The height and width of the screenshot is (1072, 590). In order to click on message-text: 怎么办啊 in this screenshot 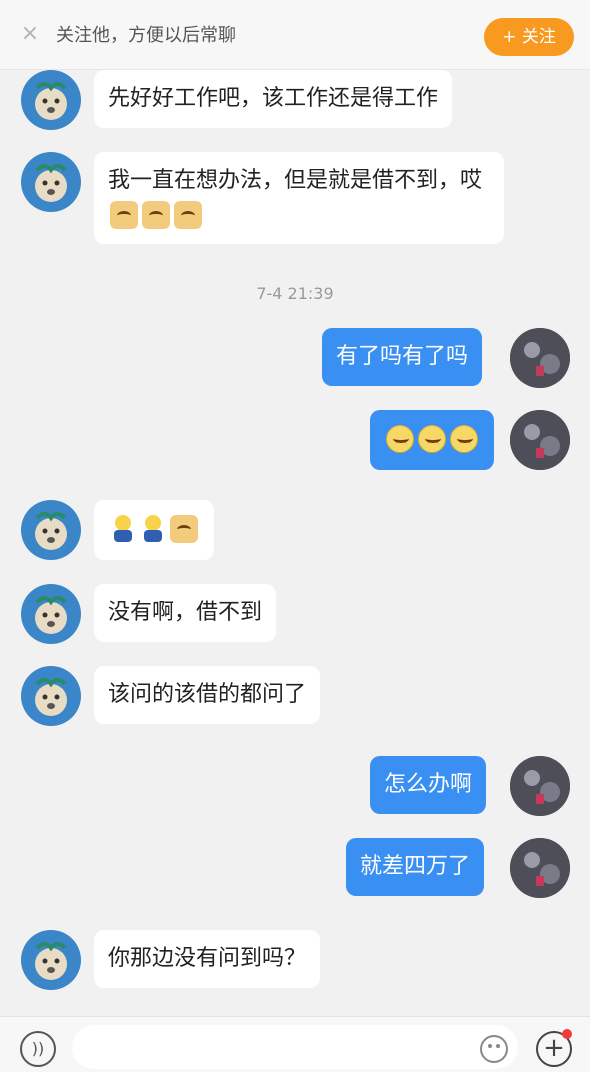, I will do `click(428, 784)`.